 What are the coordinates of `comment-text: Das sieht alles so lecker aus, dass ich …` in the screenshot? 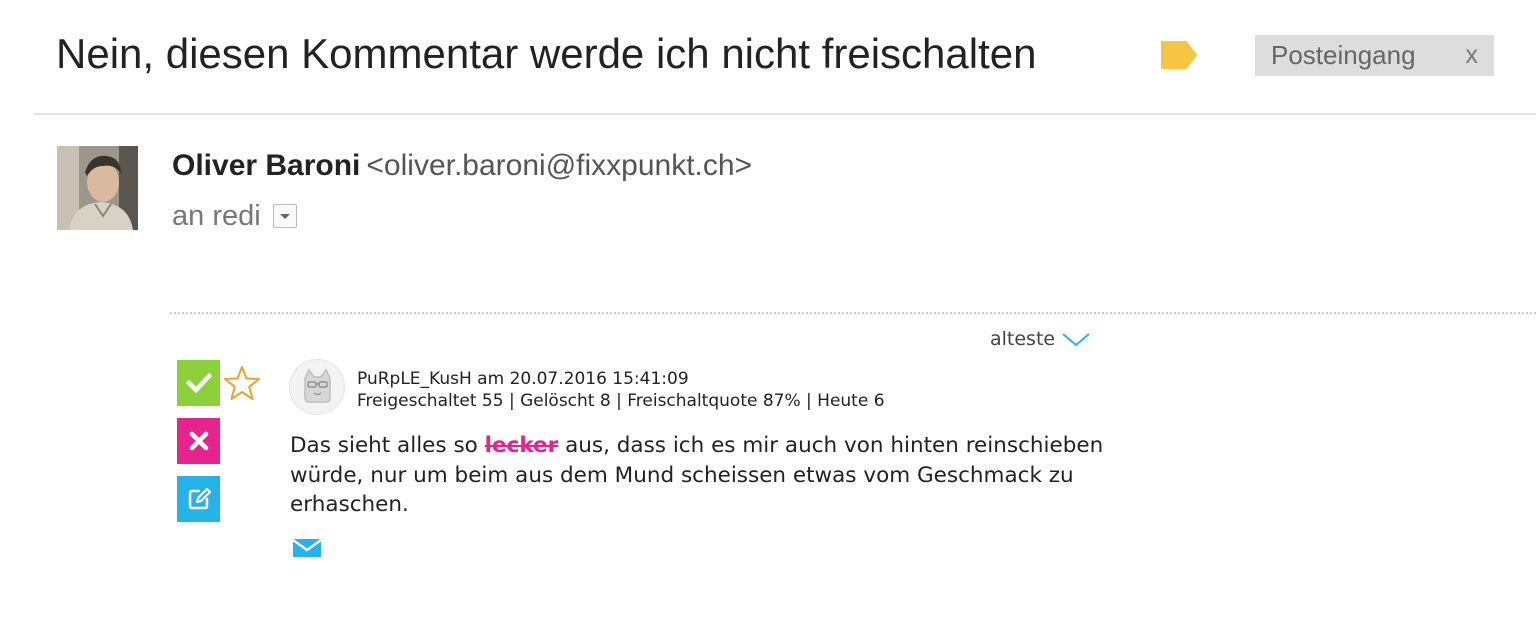 It's located at (700, 475).